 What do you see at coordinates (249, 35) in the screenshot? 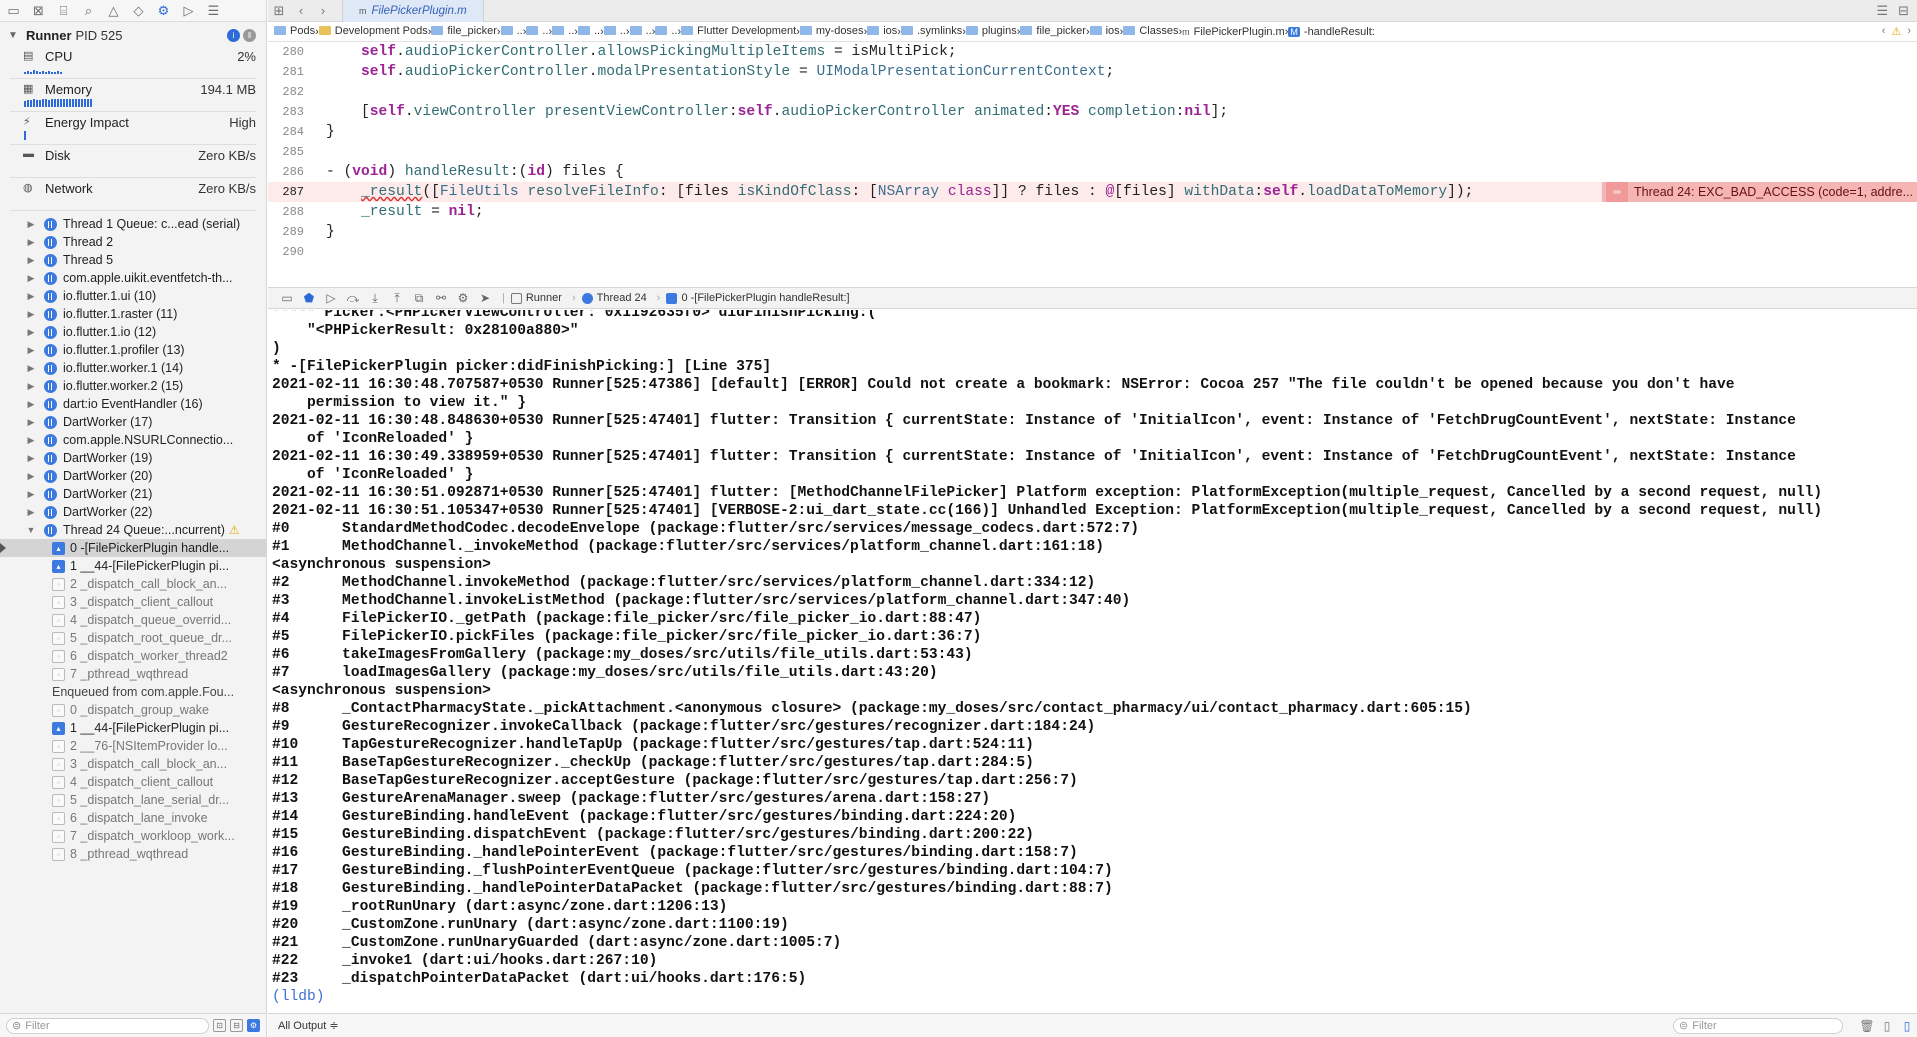
I see `pause-icon: ‖` at bounding box center [249, 35].